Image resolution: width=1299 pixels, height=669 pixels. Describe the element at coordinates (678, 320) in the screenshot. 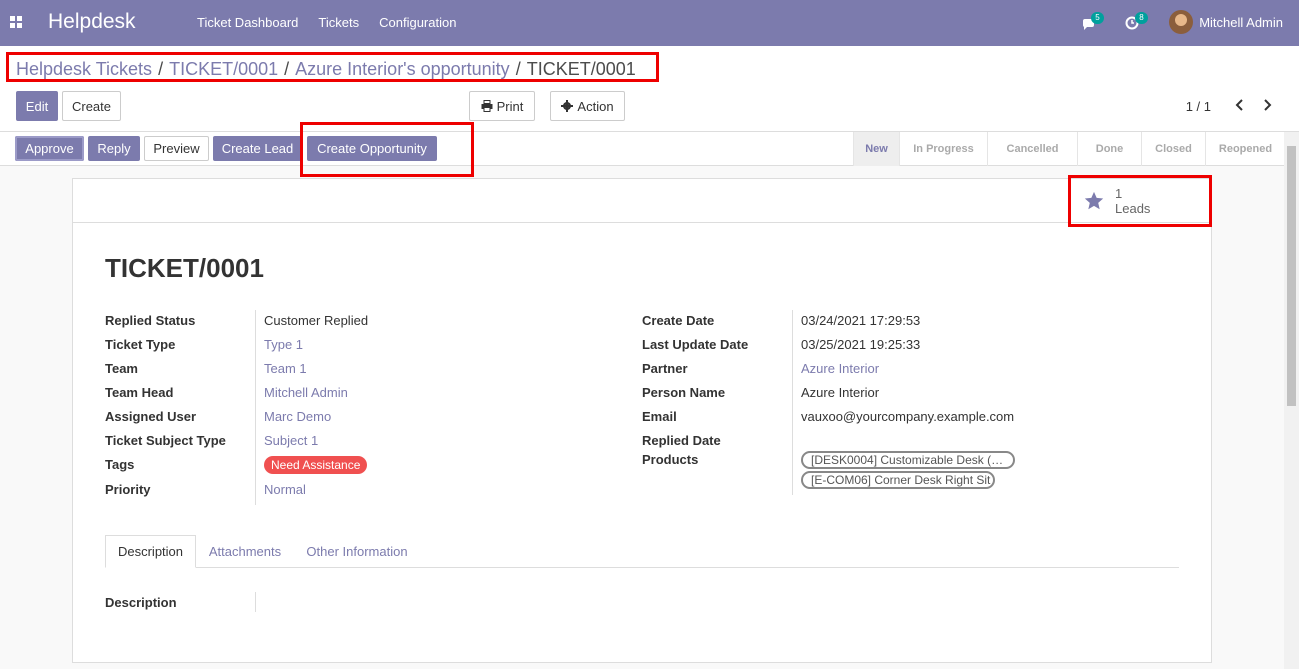

I see `create-date-label: Create Date` at that location.